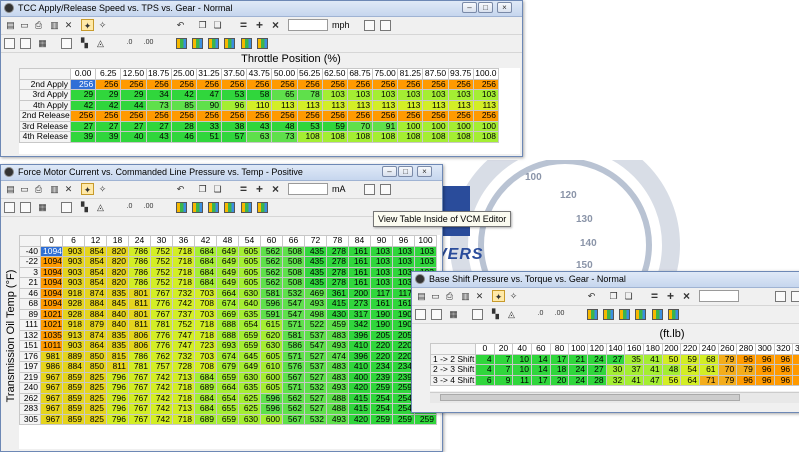  I want to click on table-cell: 600, so click(272, 377).